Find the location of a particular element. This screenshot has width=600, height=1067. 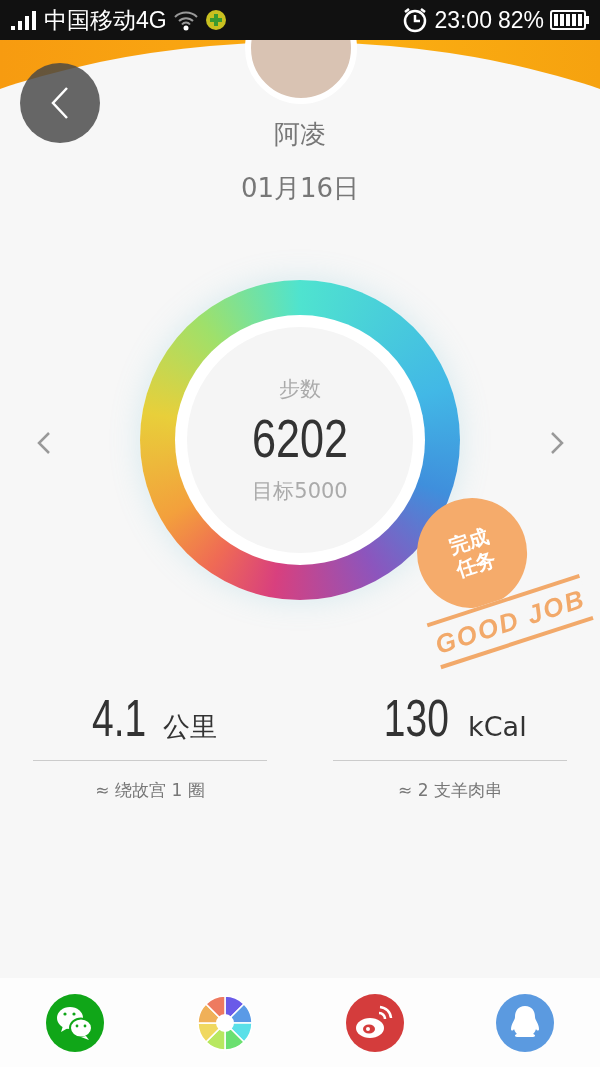

plus-circle-icon is located at coordinates (215, 20).